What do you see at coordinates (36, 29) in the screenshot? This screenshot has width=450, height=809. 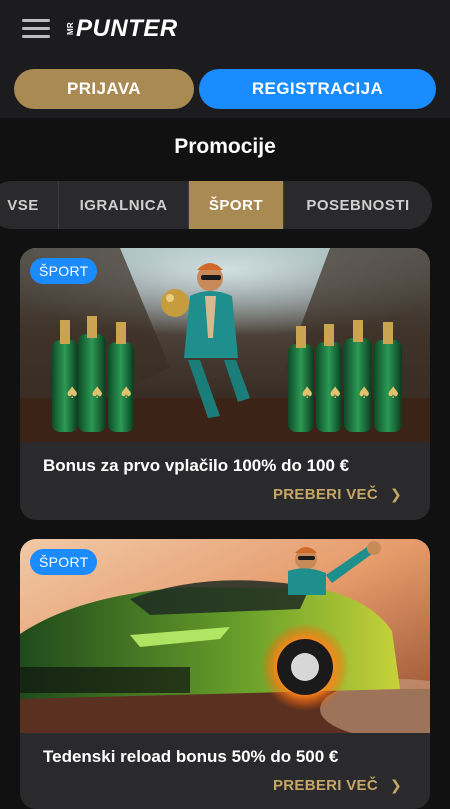 I see `hamburger-menu-icon` at bounding box center [36, 29].